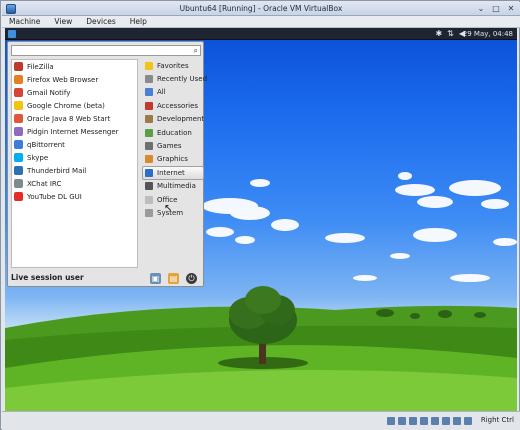 The image size is (520, 430). Describe the element at coordinates (496, 8) in the screenshot. I see `maximize-button: □` at that location.